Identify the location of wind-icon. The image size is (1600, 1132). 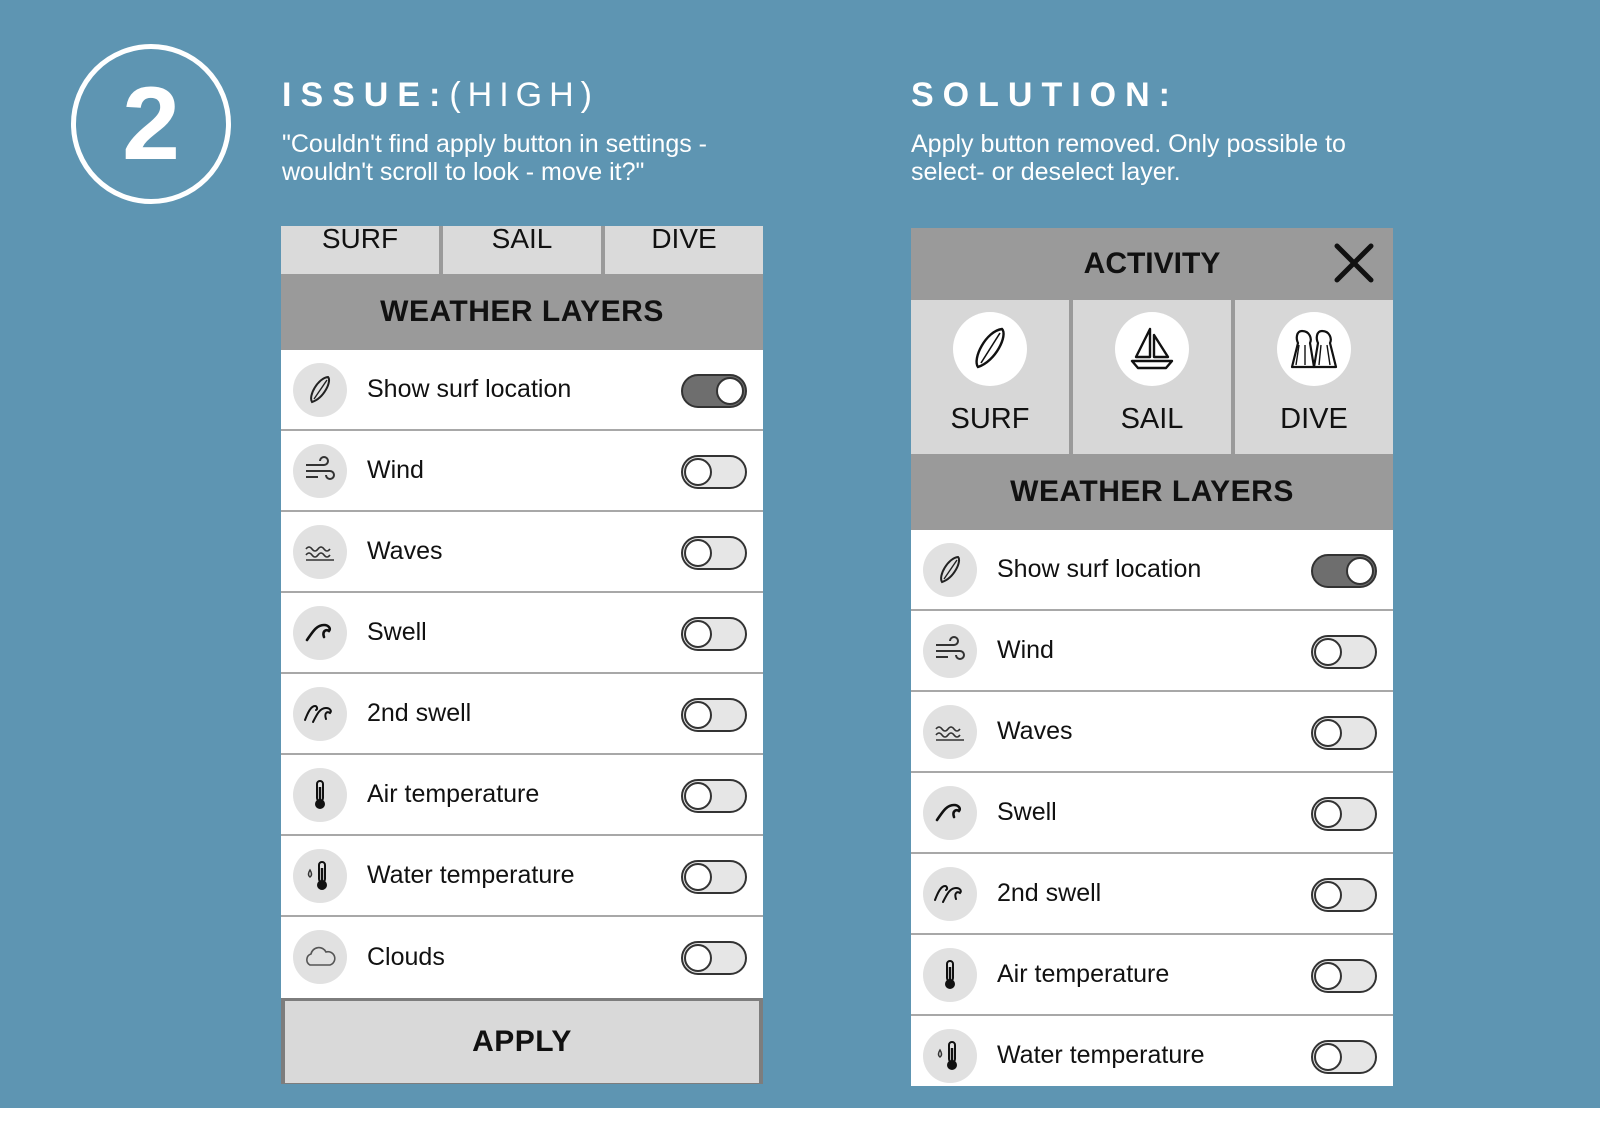
(950, 651).